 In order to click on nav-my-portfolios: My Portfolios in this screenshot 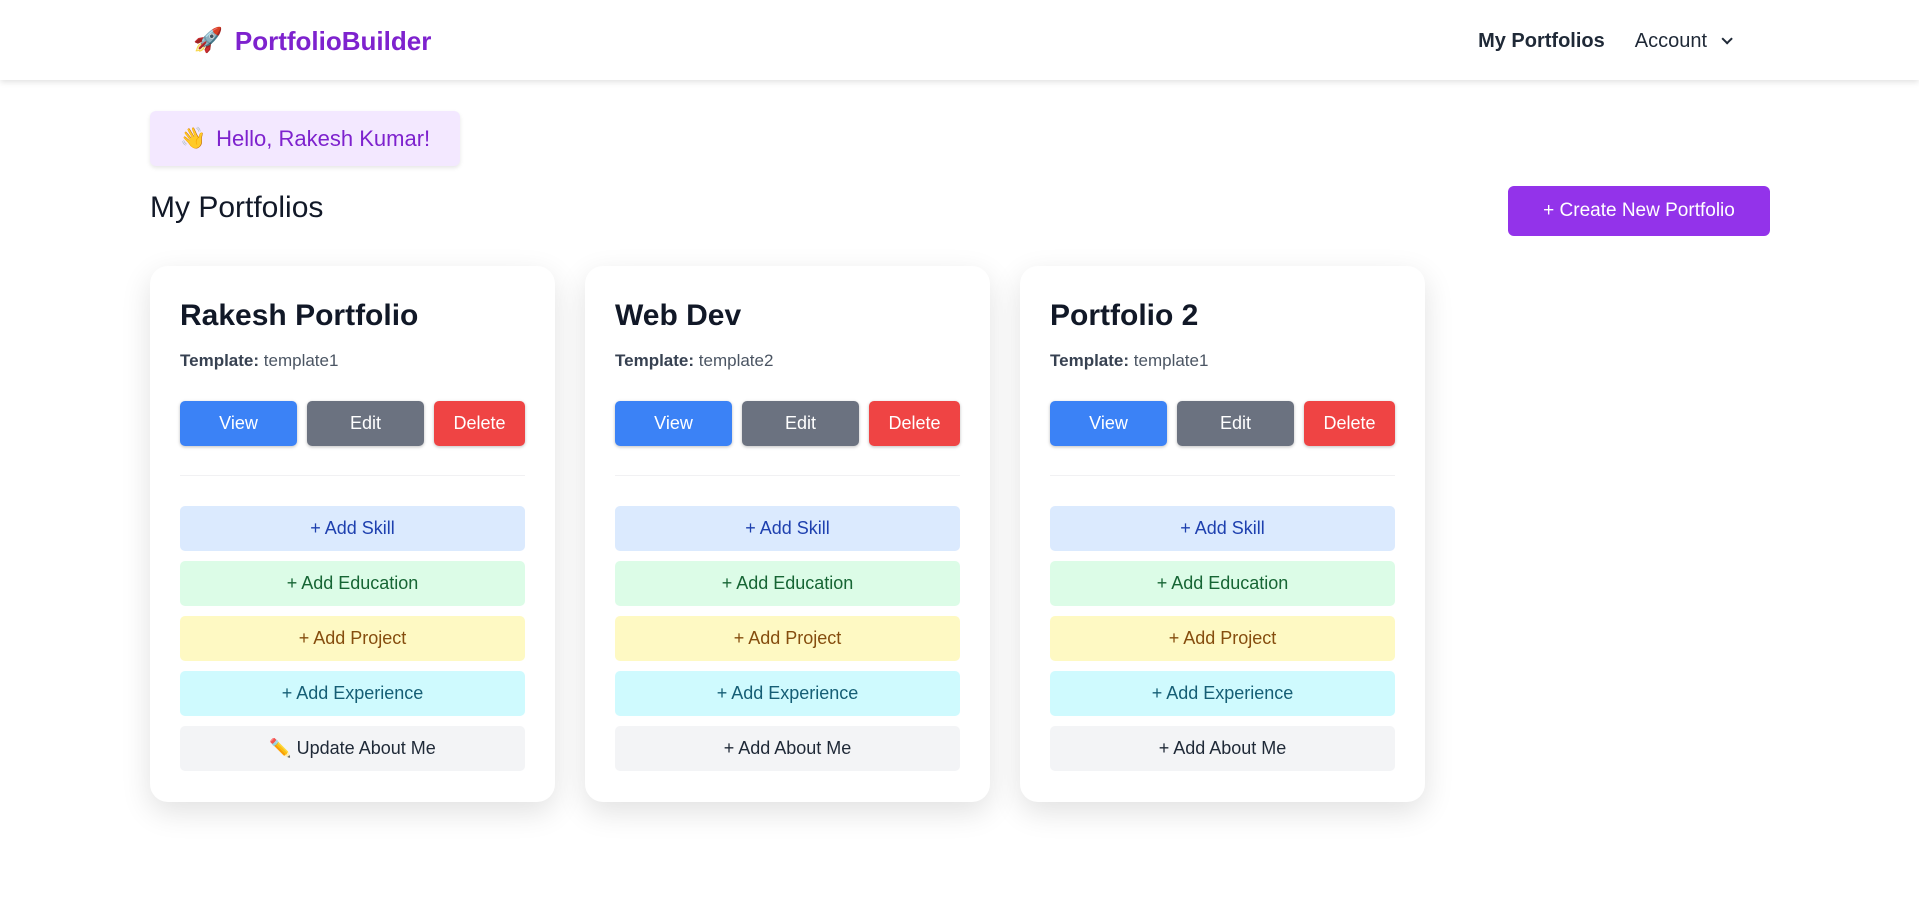, I will do `click(1541, 41)`.